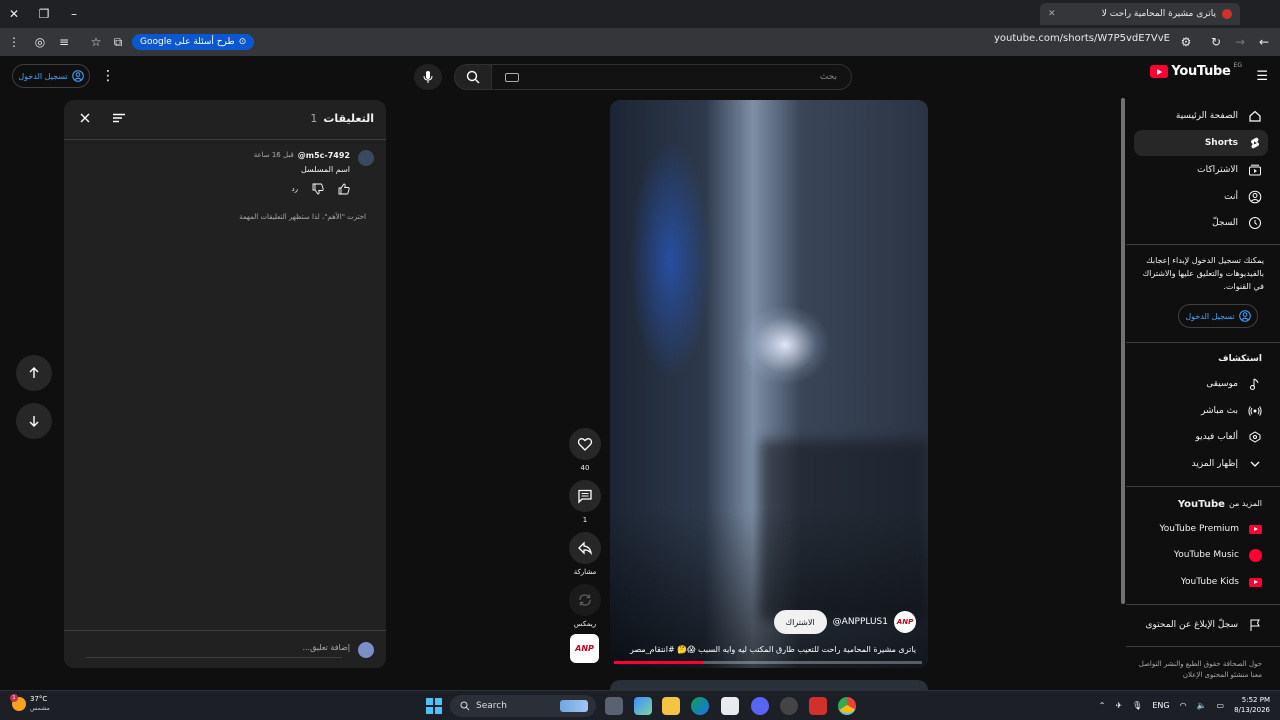 The width and height of the screenshot is (1280, 720). Describe the element at coordinates (585, 520) in the screenshot. I see `comment-count: 1` at that location.